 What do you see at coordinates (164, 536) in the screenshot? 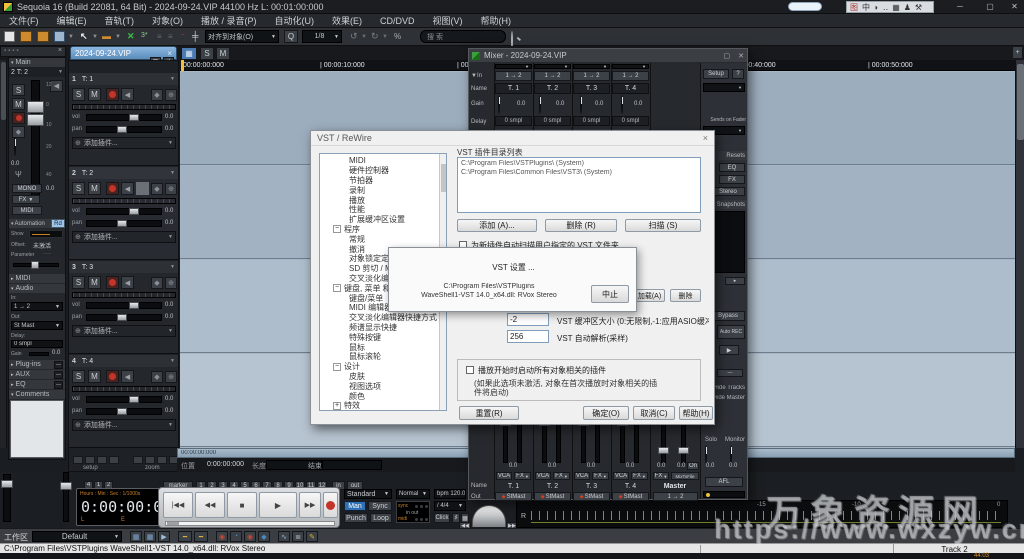
I see `ws-tool-icon-3: ▶` at bounding box center [164, 536].